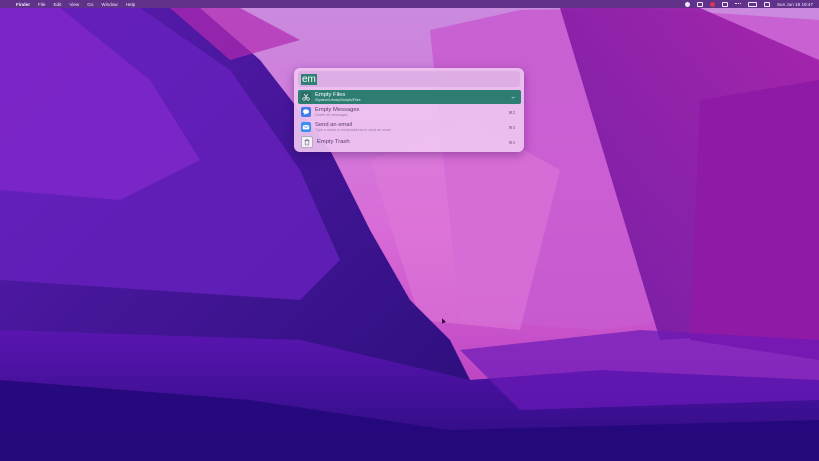 This screenshot has height=461, width=819. I want to click on result-subtitle: /System/Library/Scripts/Files, so click(338, 100).